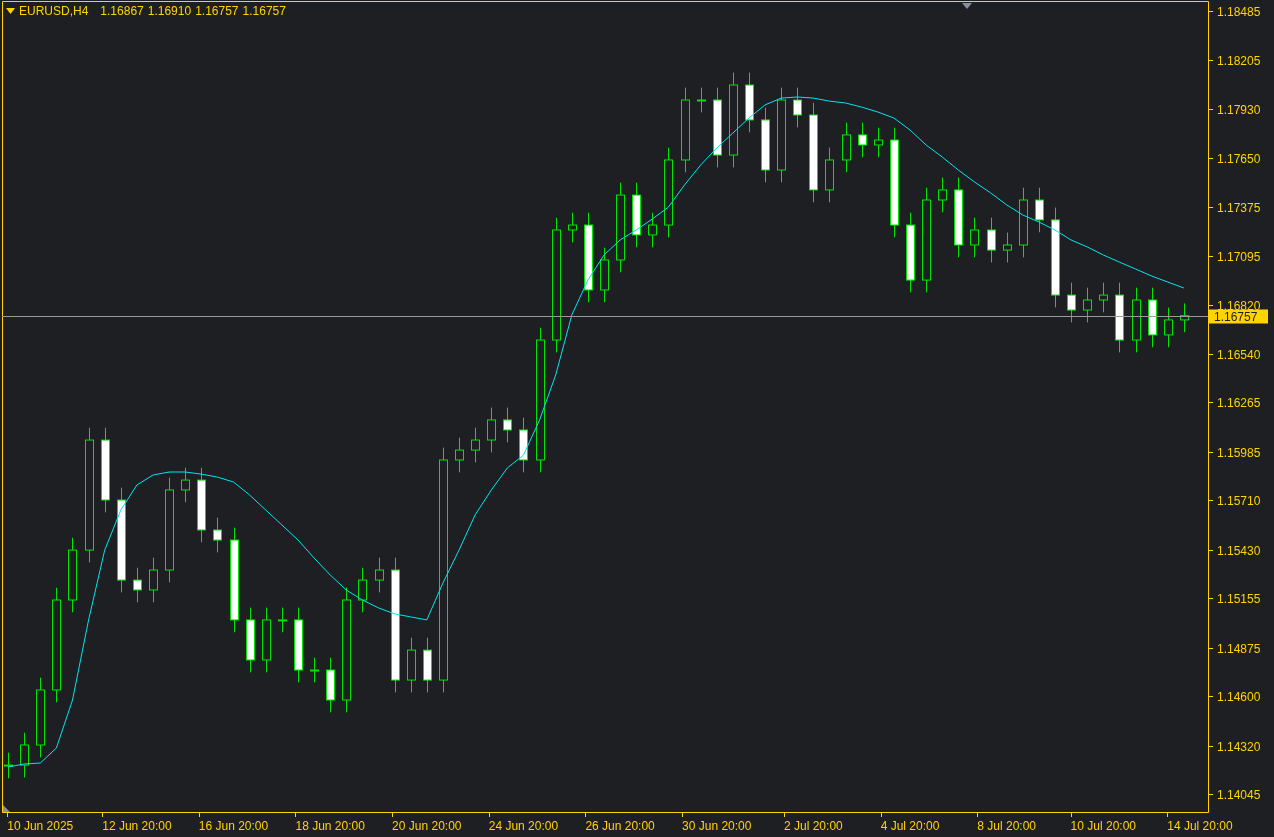  I want to click on tick-label: 24 Jun 20:00, so click(523, 826).